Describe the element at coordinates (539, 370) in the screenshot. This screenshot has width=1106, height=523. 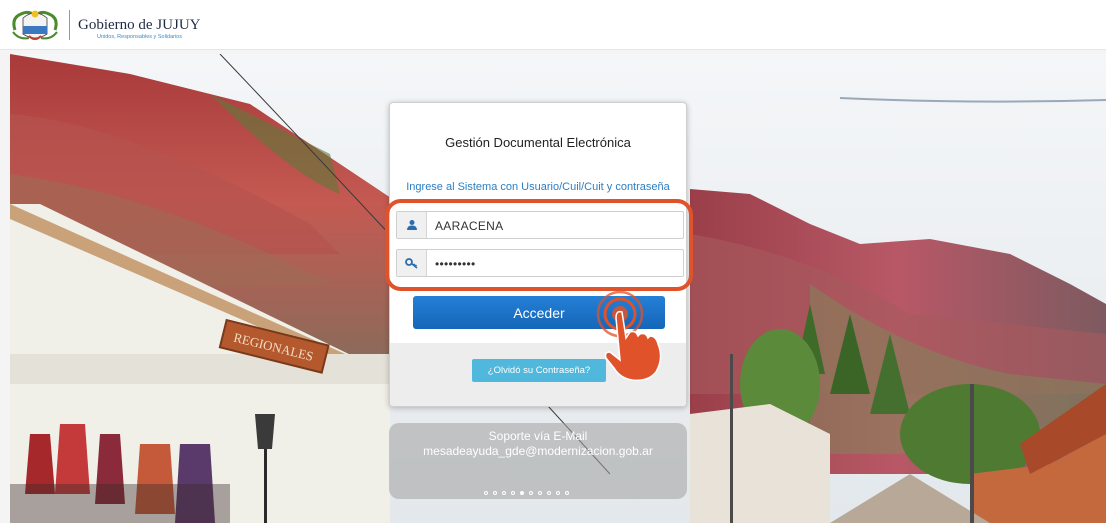
I see `forgot-password-button: ¿Olvidó su Contraseña?` at that location.